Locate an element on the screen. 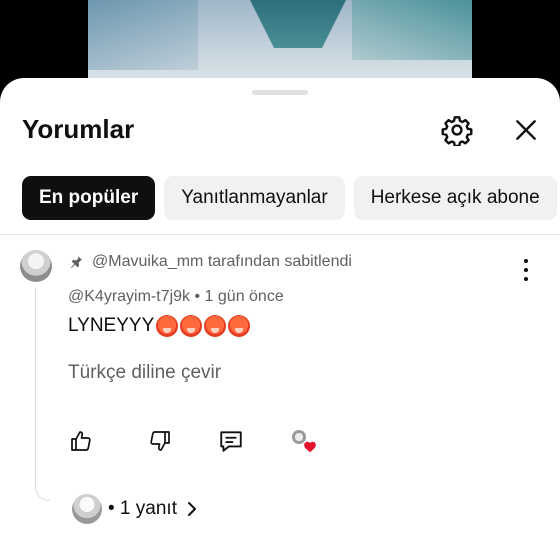 The height and width of the screenshot is (560, 560). close-icon is located at coordinates (526, 130).